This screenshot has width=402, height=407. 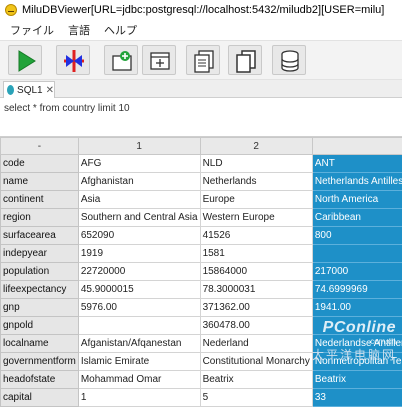 I want to click on table-cell: 33, so click(x=357, y=398).